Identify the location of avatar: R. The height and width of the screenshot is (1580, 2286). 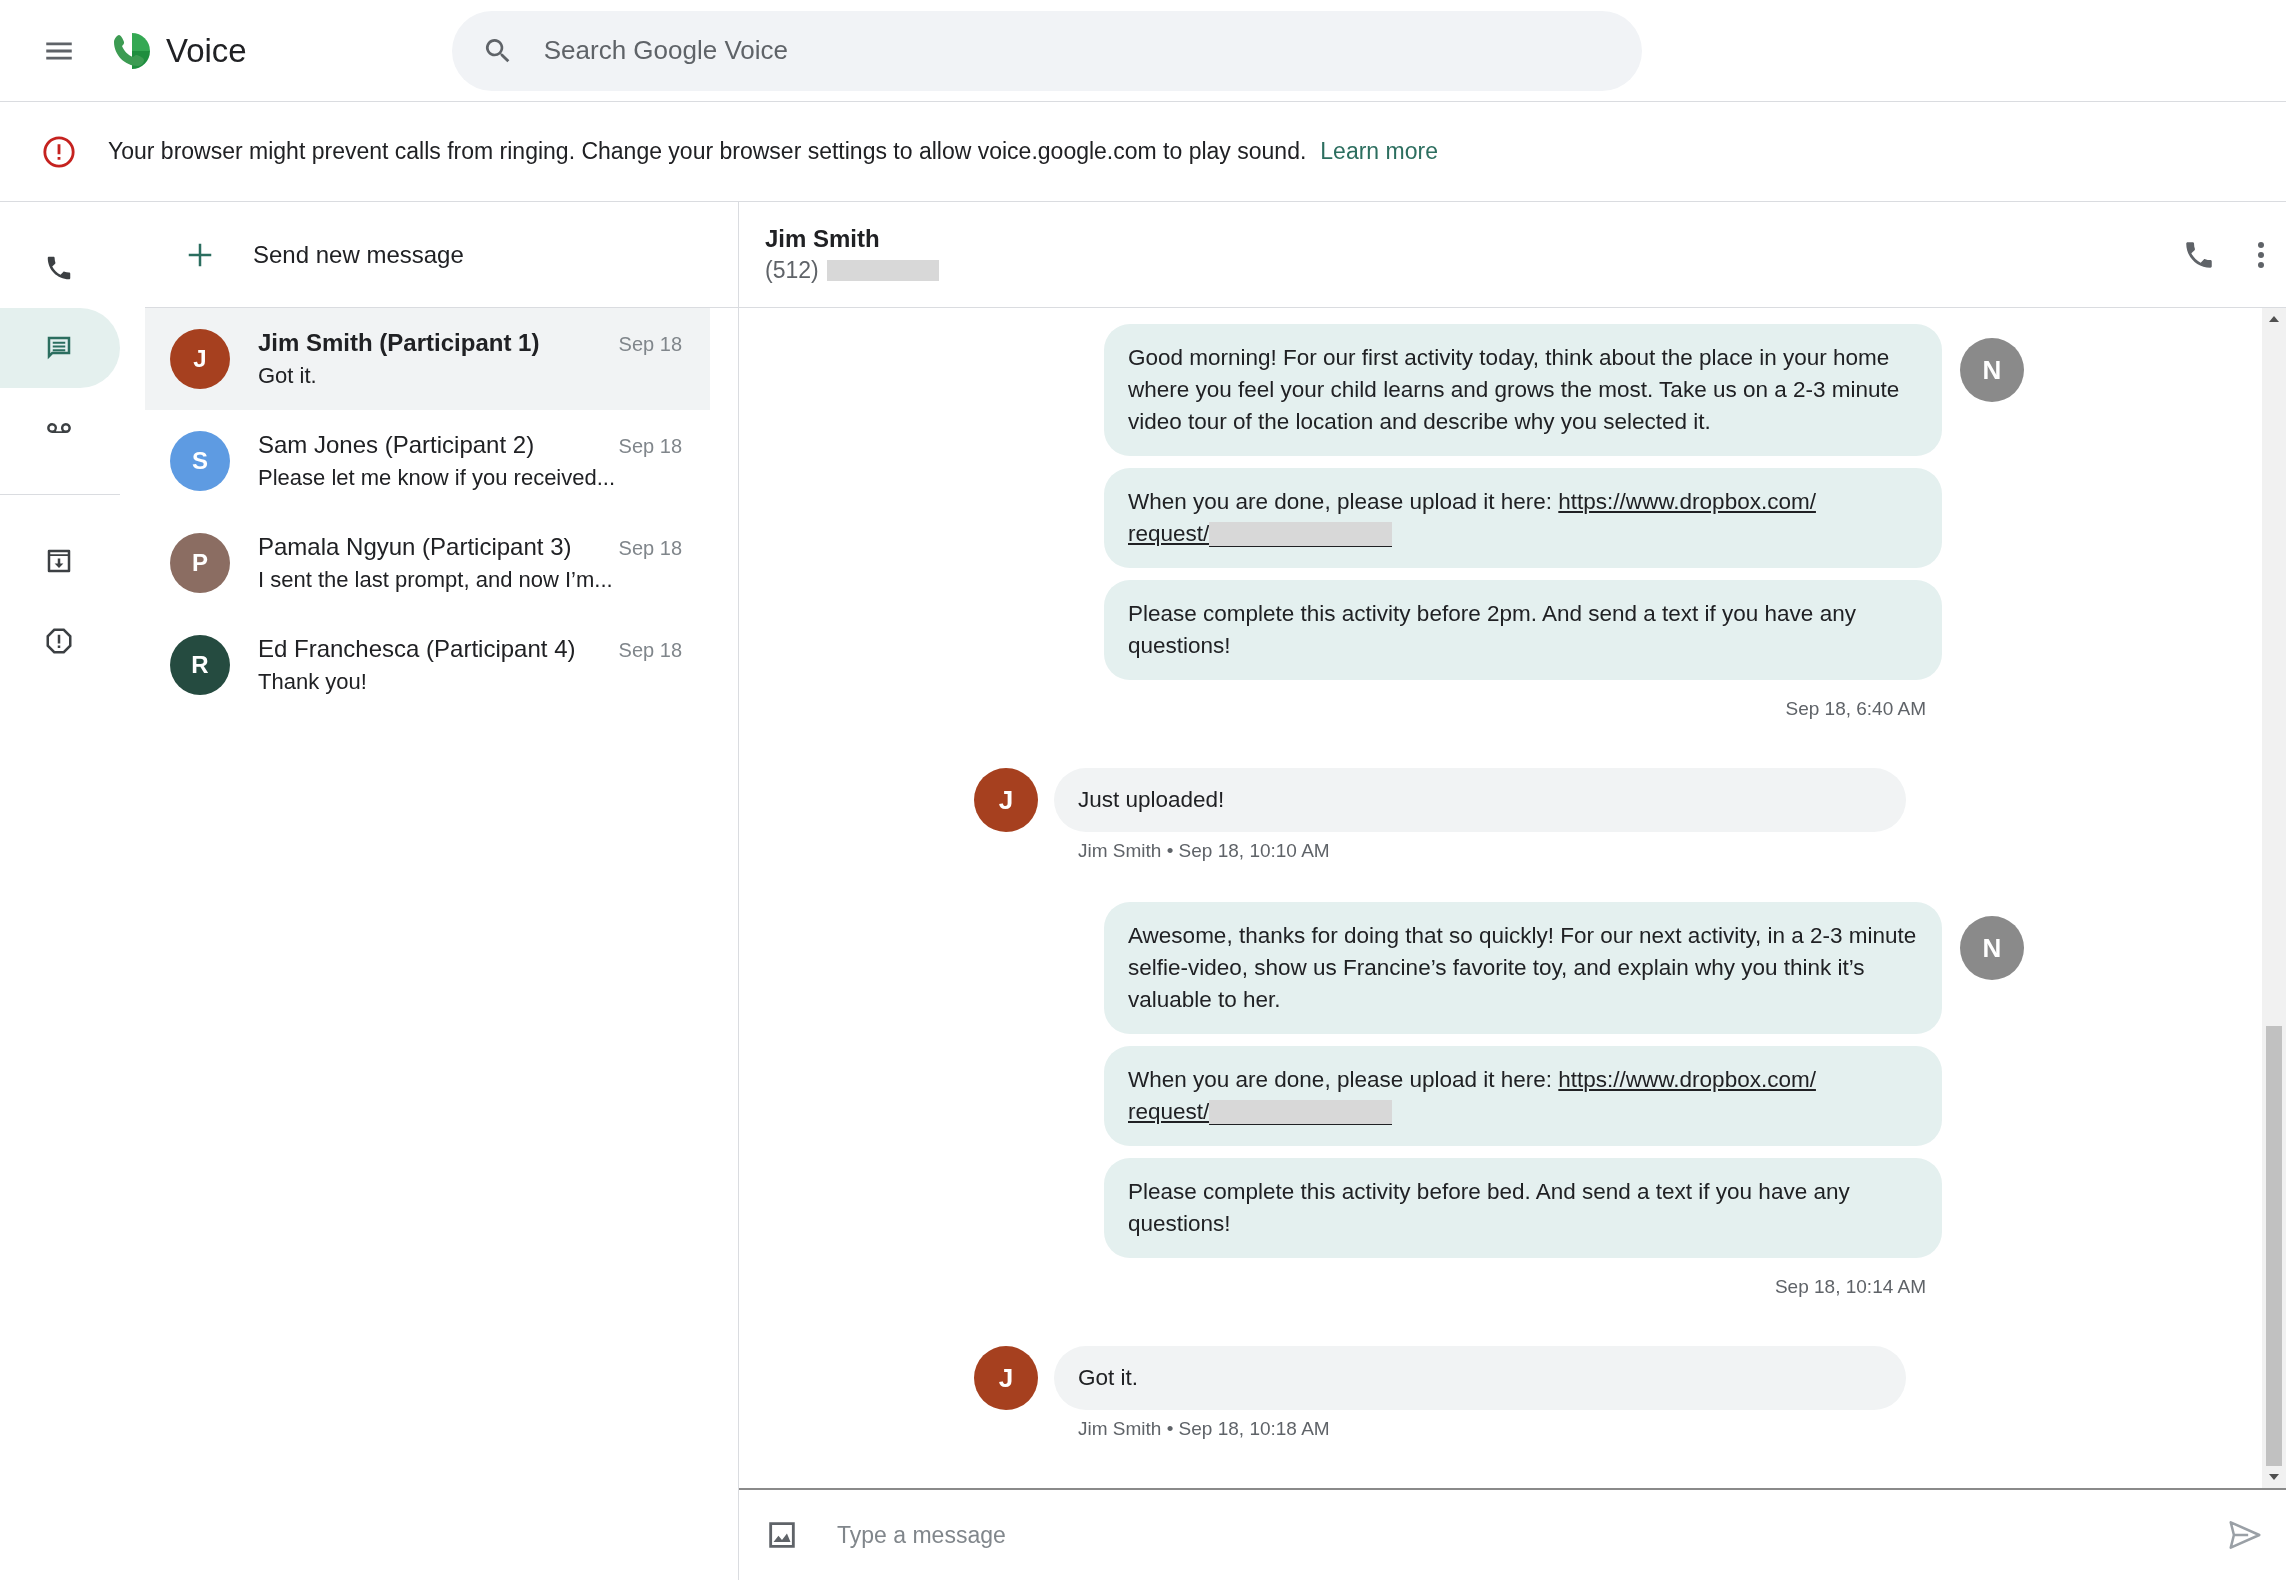
(200, 665).